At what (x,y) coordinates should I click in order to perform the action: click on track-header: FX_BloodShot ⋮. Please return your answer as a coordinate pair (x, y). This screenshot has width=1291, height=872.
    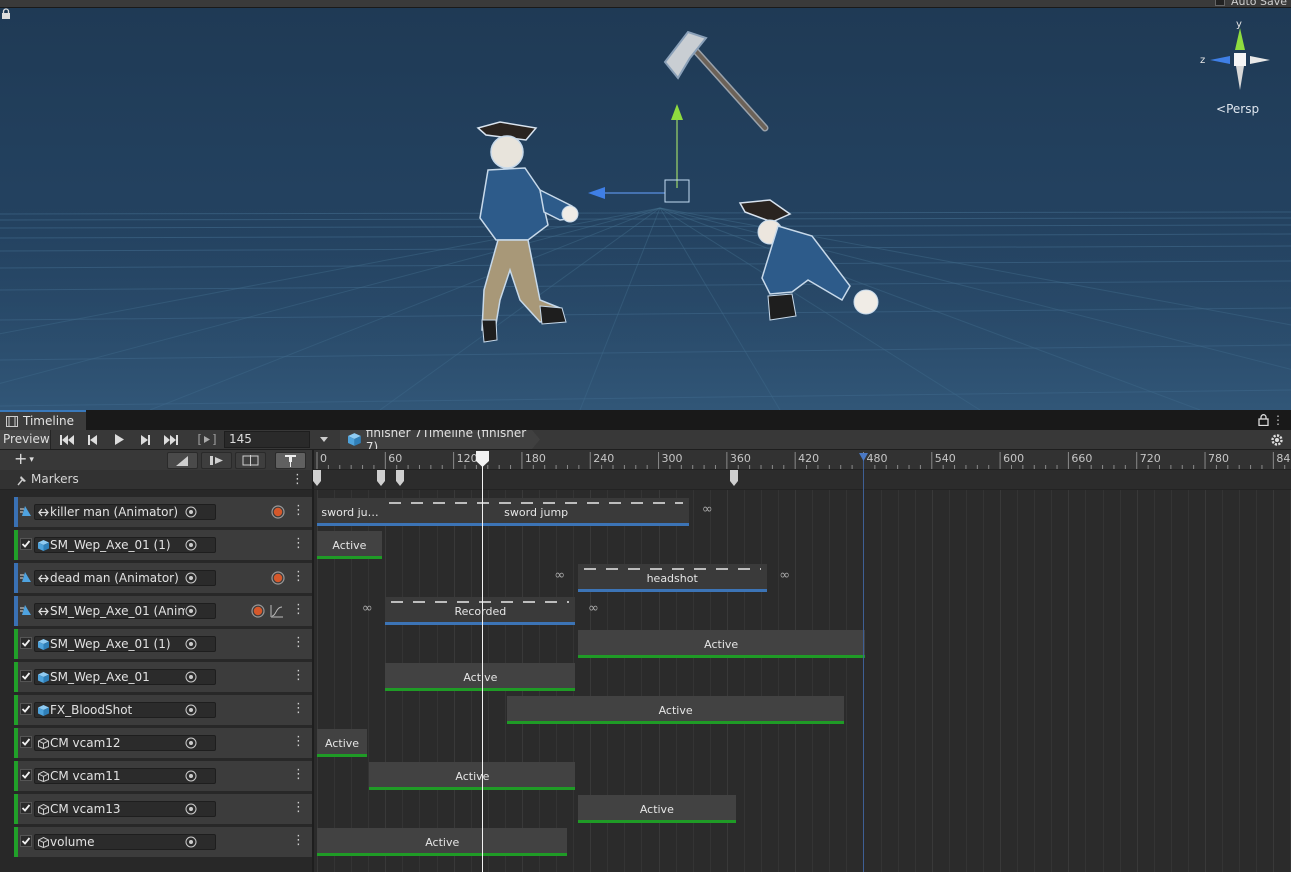
    Looking at the image, I should click on (163, 710).